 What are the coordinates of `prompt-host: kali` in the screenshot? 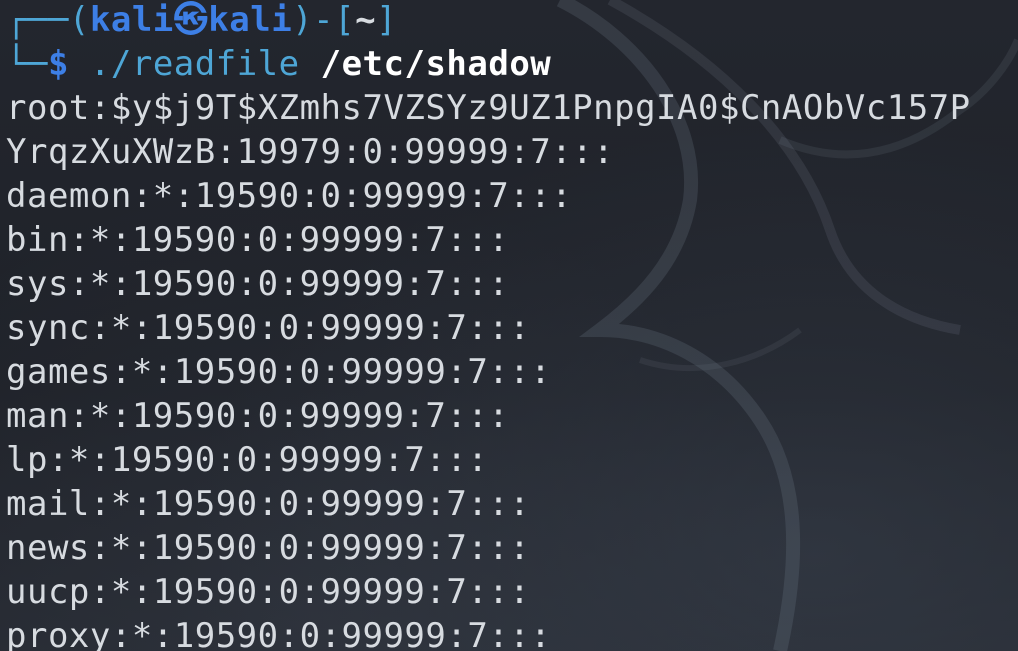 It's located at (250, 20).